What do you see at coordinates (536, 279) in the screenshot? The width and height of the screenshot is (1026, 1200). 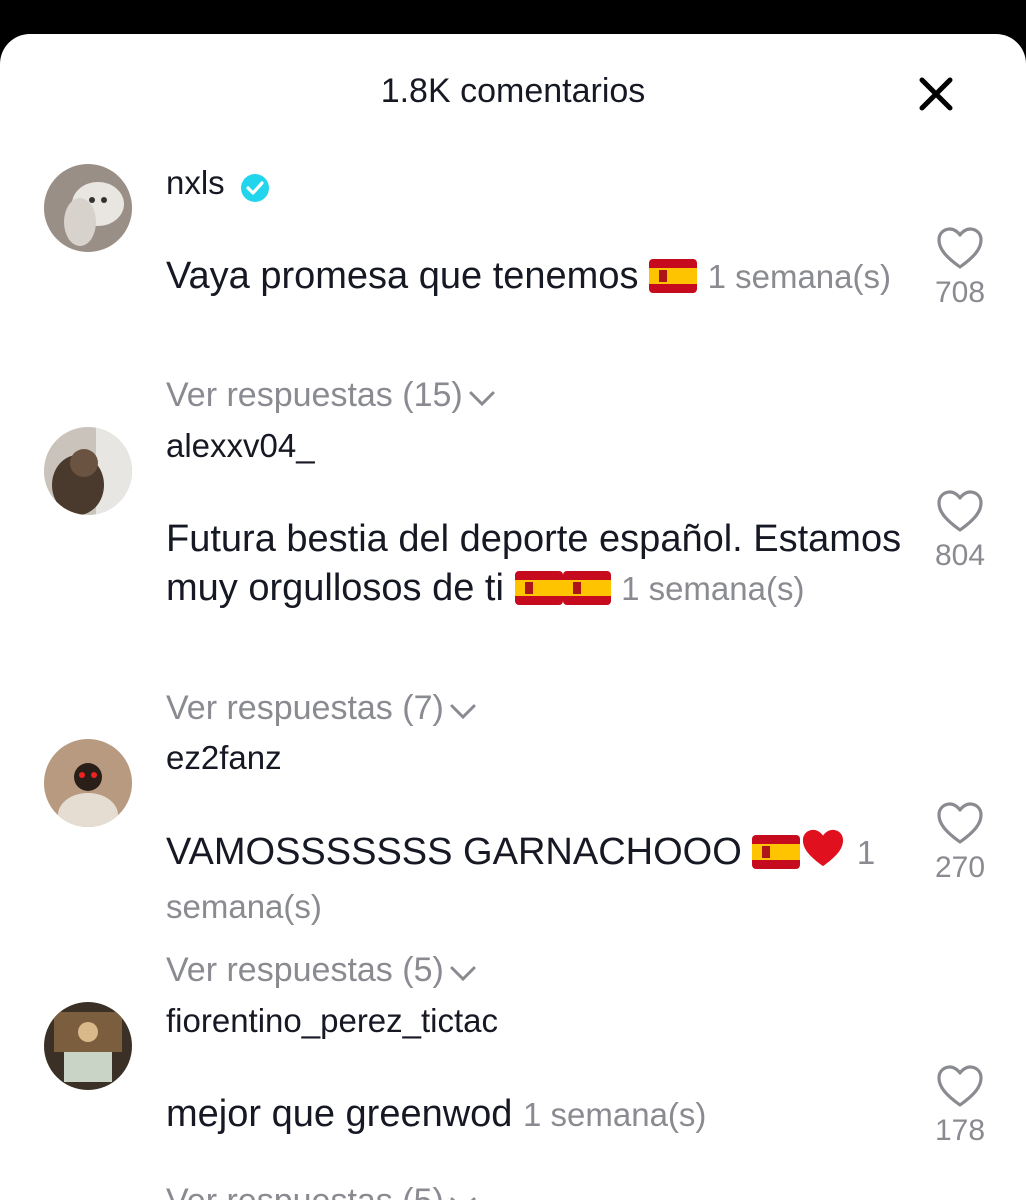 I see `comment-text: Vaya promesa que tenemos 1 semana(s)` at bounding box center [536, 279].